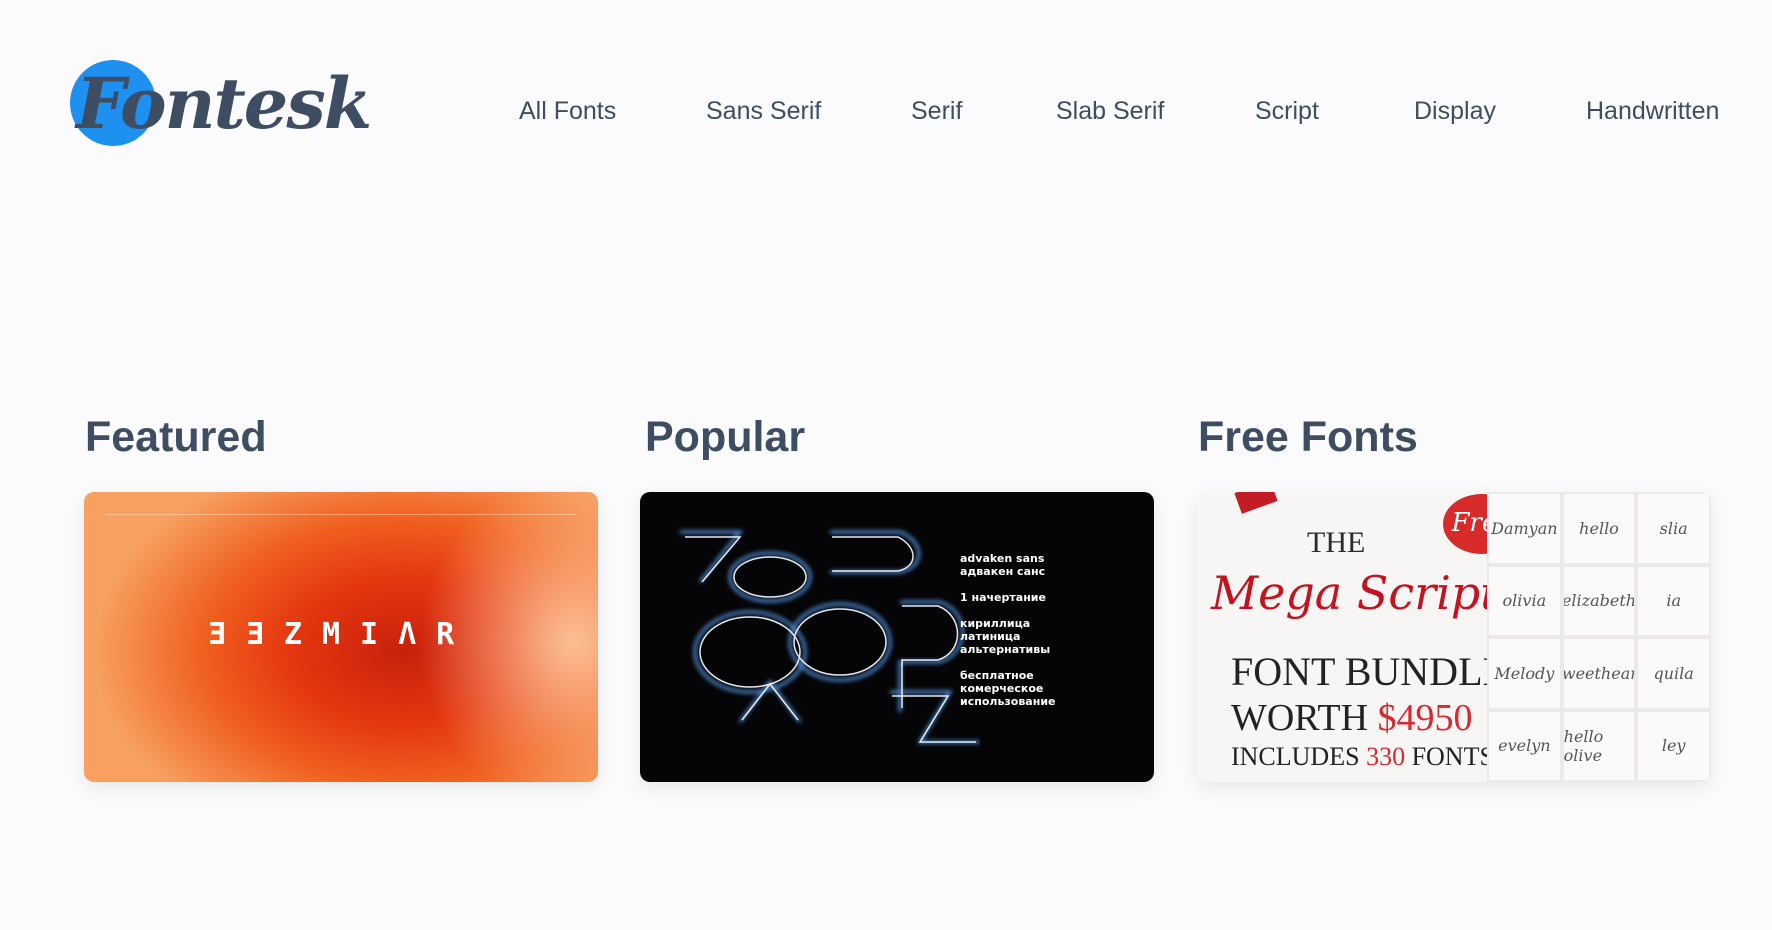 The image size is (1772, 930). What do you see at coordinates (1524, 673) in the screenshot?
I see `font-preview-tile: Melody` at bounding box center [1524, 673].